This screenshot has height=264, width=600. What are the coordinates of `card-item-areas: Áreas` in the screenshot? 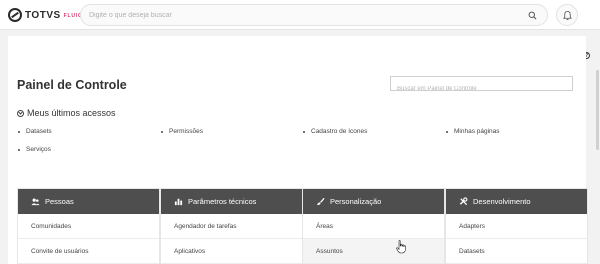 It's located at (373, 226).